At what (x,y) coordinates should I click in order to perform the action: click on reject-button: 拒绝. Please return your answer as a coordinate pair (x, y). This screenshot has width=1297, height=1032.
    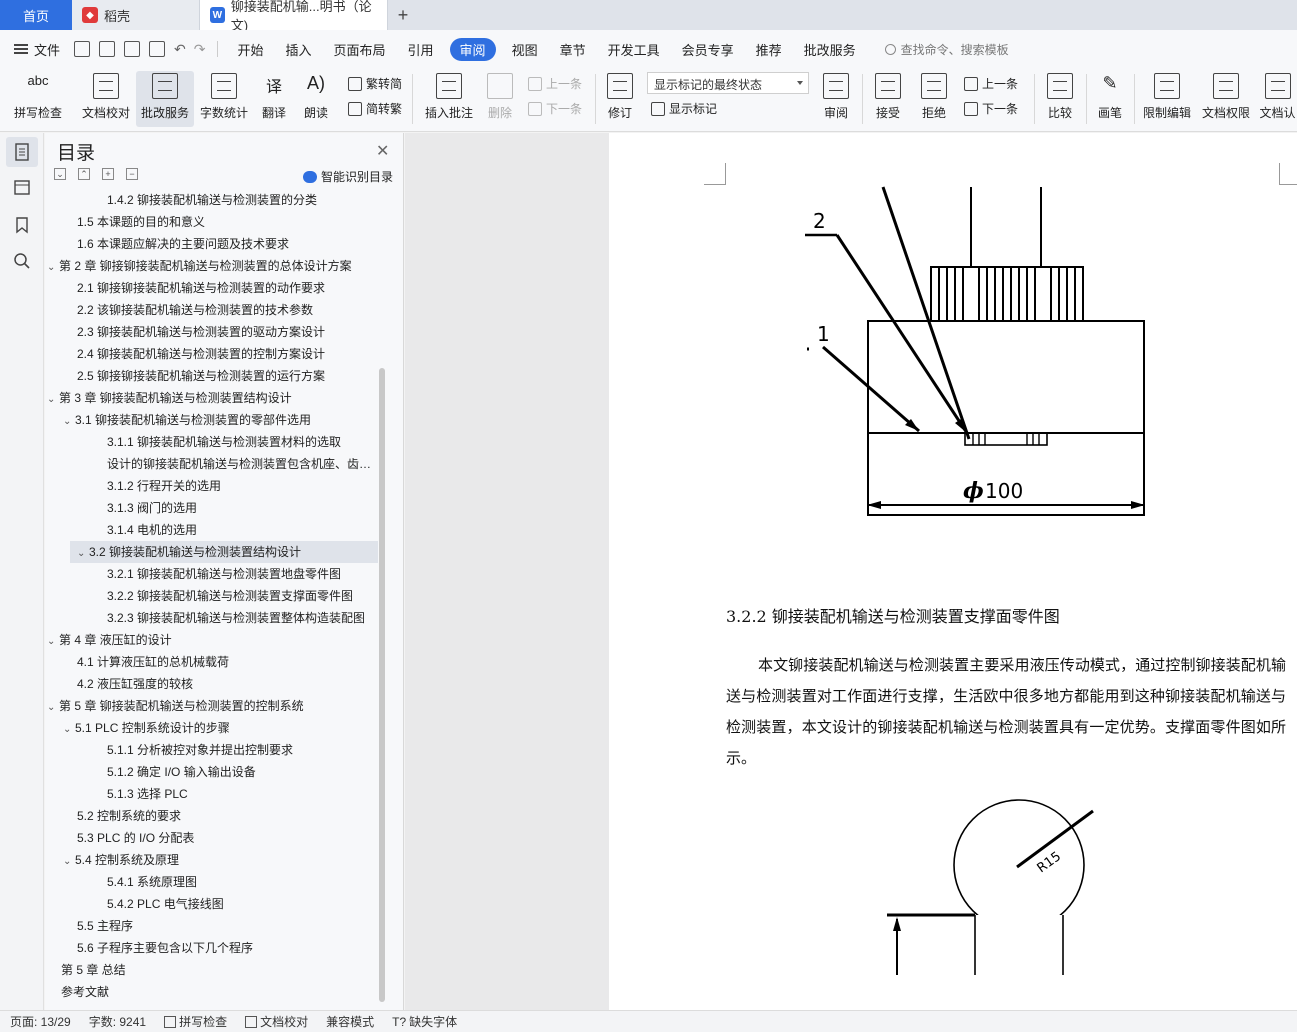
    Looking at the image, I should click on (934, 99).